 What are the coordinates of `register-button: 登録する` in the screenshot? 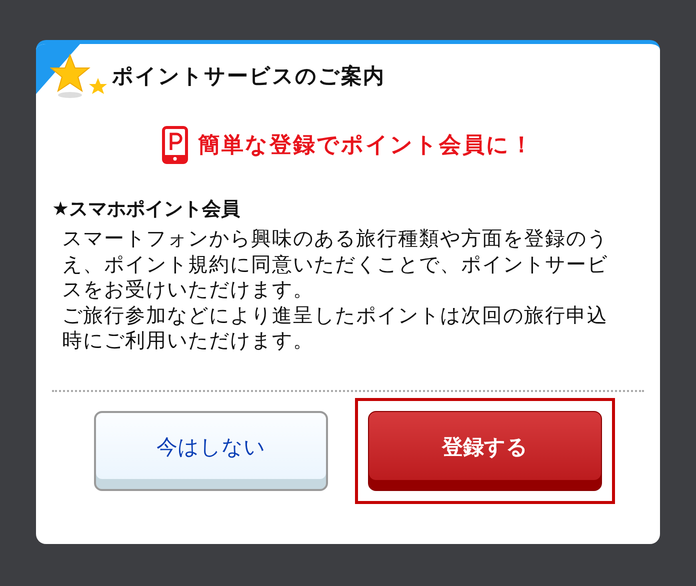 It's located at (485, 450).